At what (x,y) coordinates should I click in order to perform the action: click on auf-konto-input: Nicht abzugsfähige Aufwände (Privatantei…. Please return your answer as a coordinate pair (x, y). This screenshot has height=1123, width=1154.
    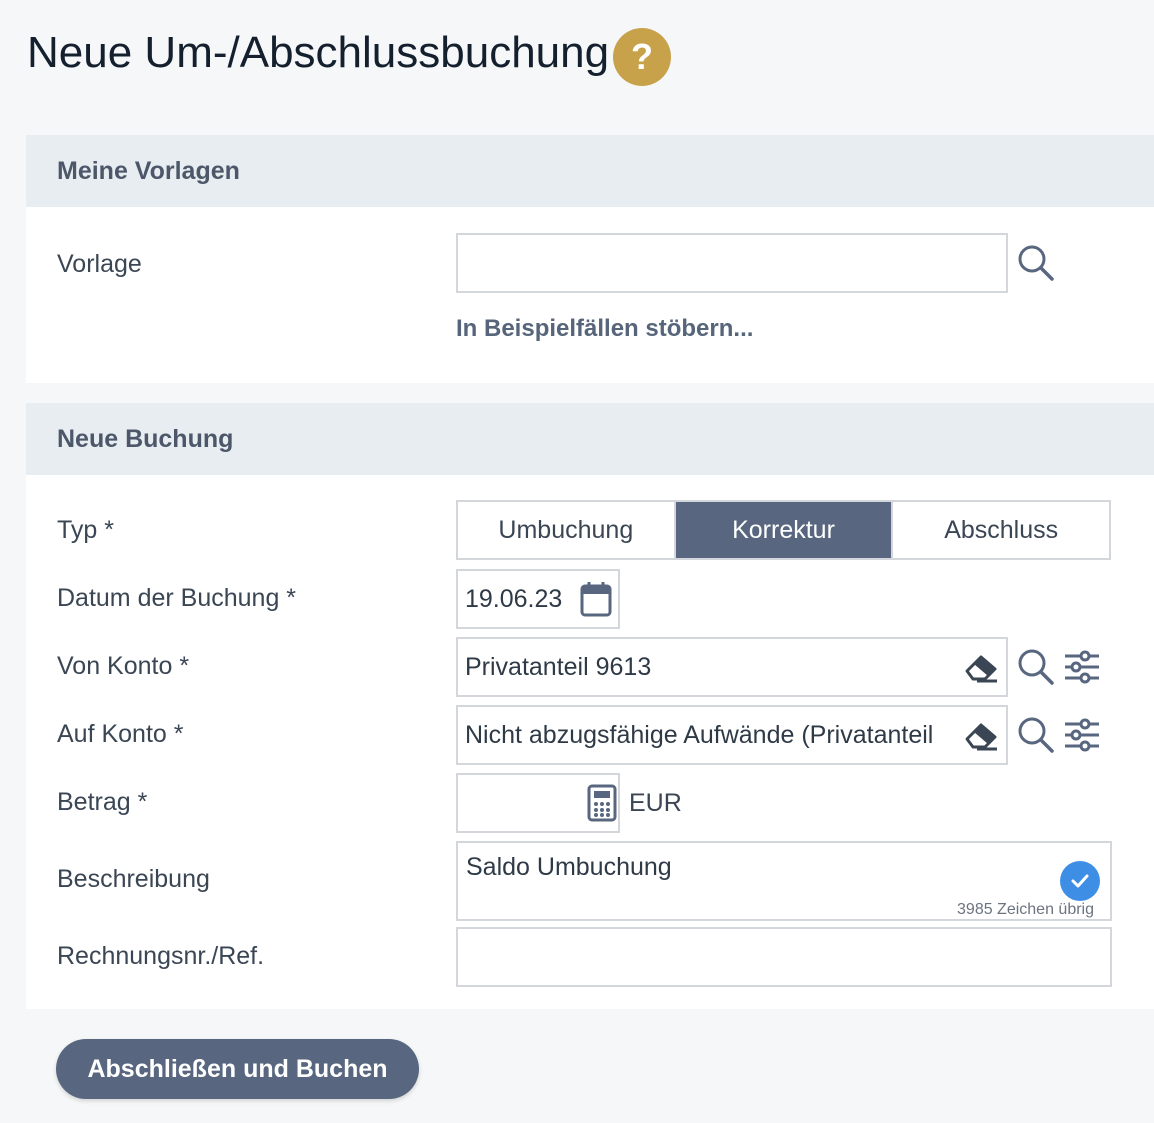
    Looking at the image, I should click on (732, 735).